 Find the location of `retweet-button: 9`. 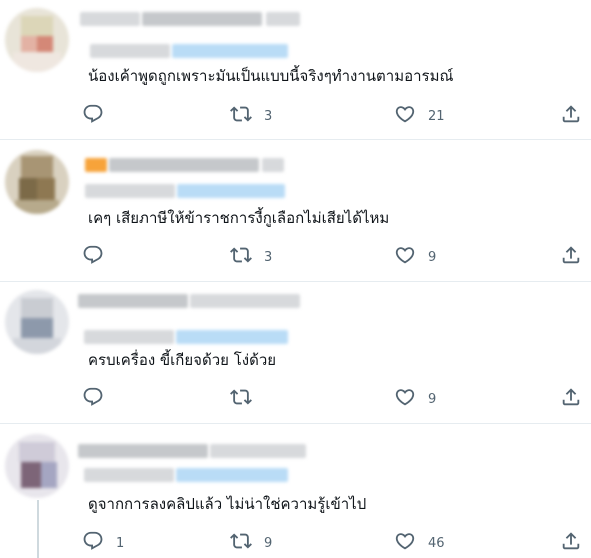

retweet-button: 9 is located at coordinates (251, 543).